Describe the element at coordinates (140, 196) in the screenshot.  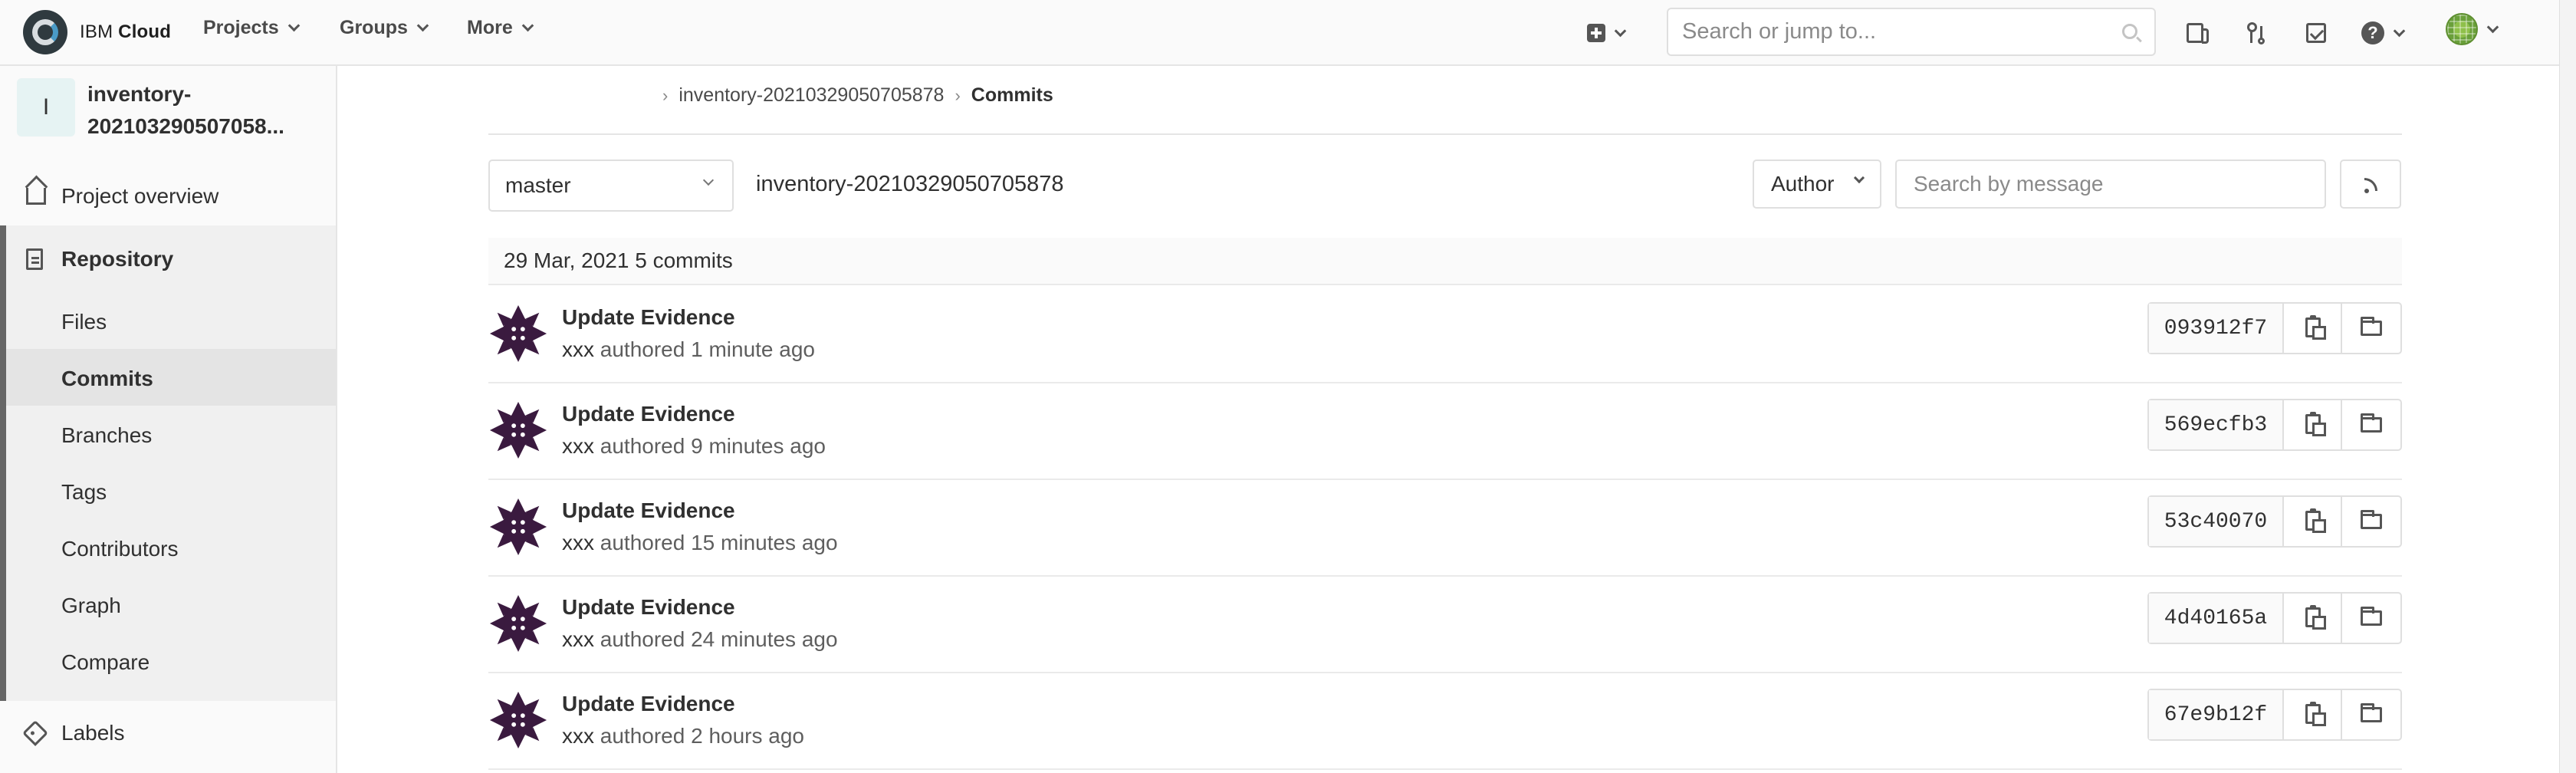
I see `sidebar-item-label: Project overview` at that location.